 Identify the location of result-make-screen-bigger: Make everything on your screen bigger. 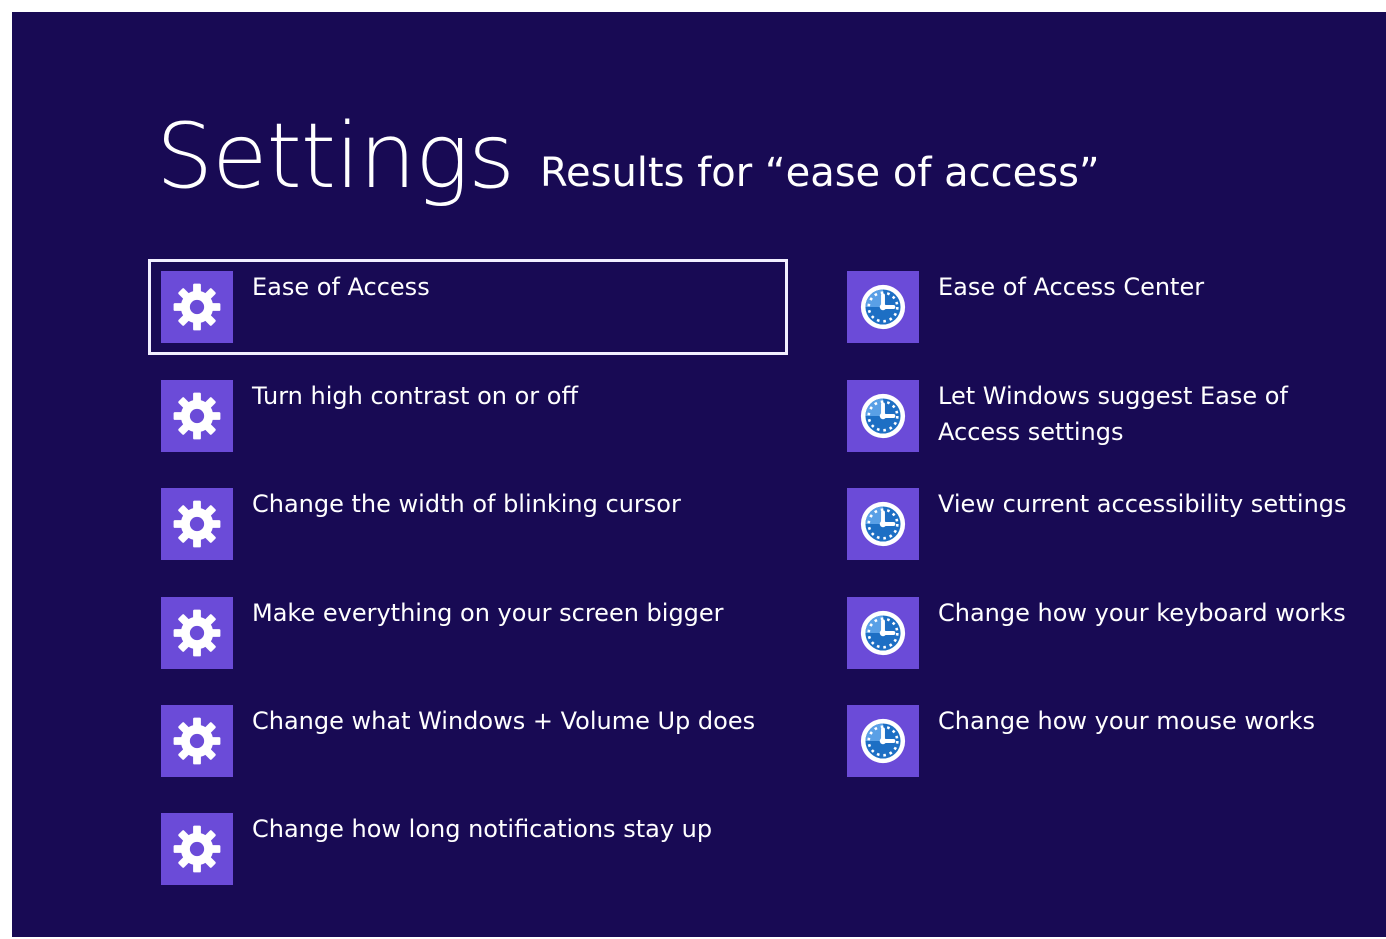
(468, 633).